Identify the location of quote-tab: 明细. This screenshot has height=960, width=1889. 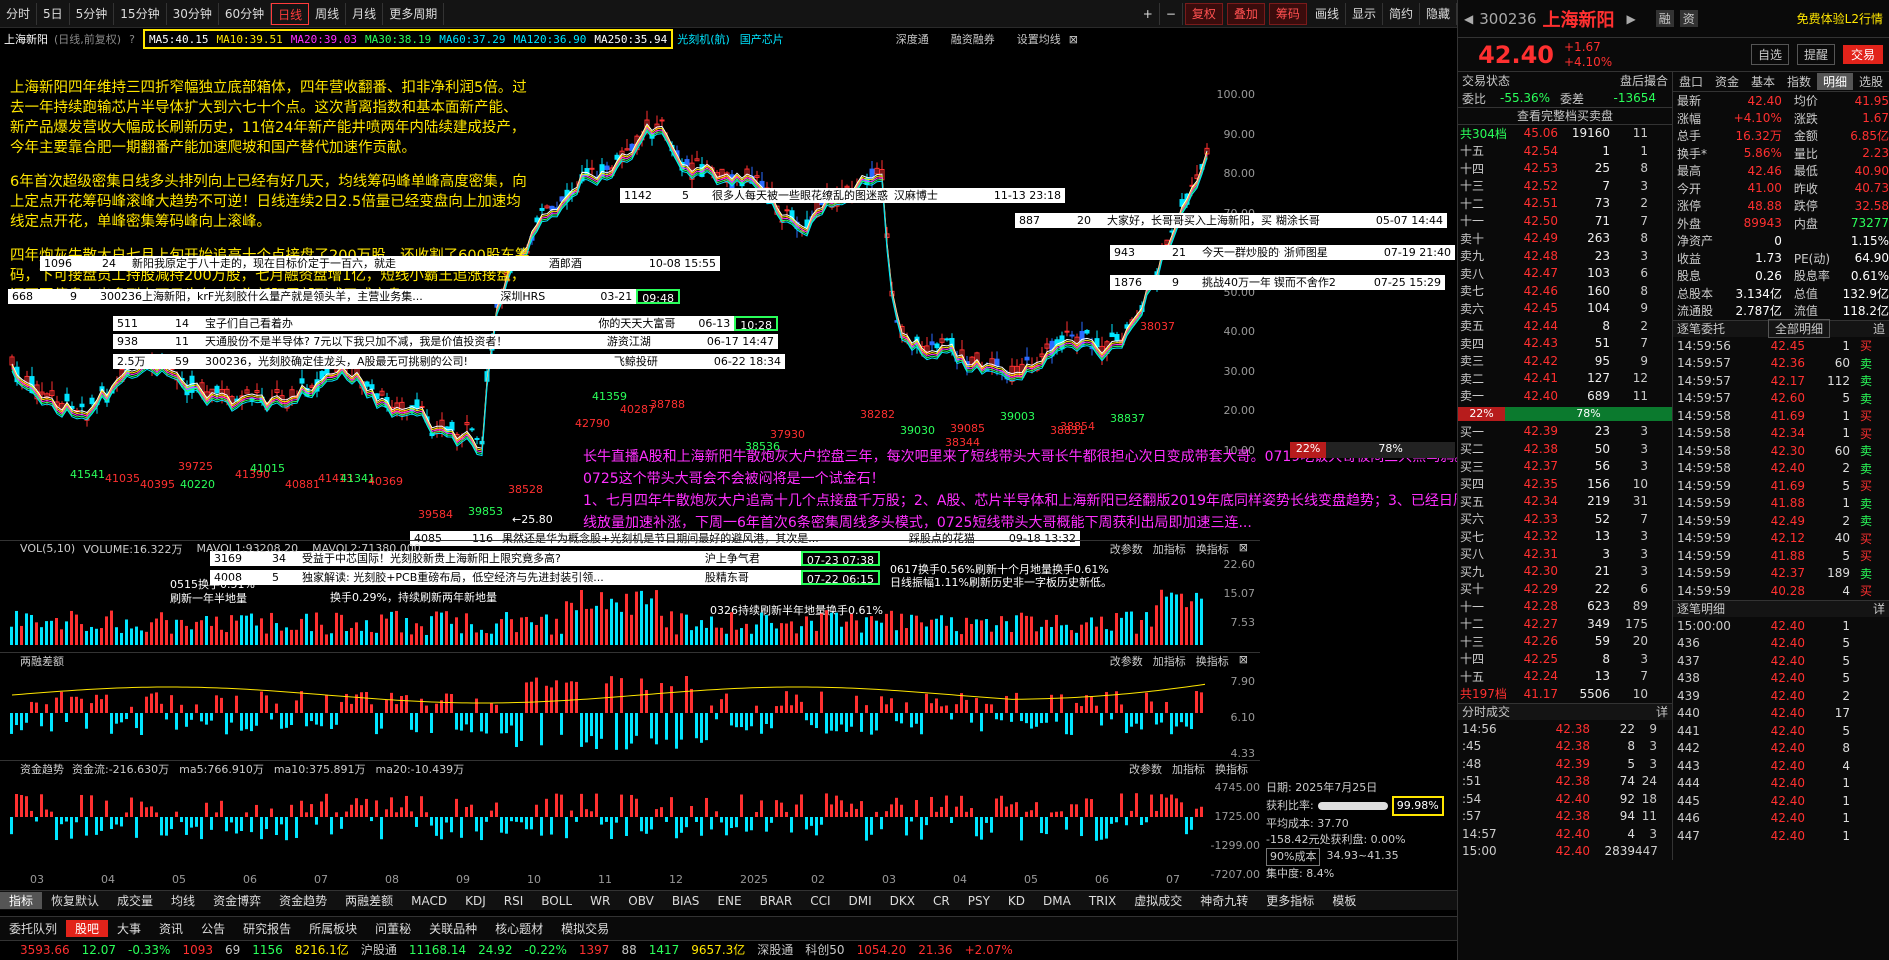
(1835, 81).